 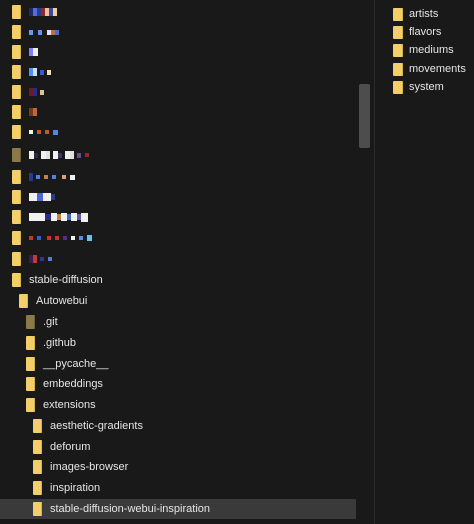 What do you see at coordinates (178, 384) in the screenshot?
I see `tree-item-embeddings: embeddings` at bounding box center [178, 384].